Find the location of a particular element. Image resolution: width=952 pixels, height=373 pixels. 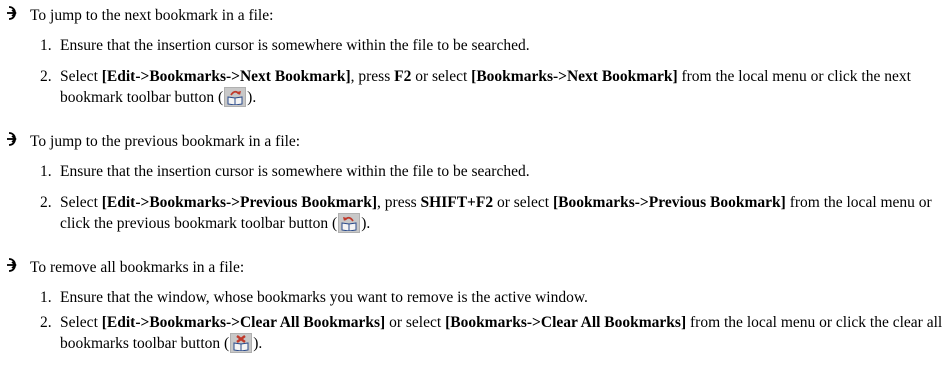

key-combo: SHIFT+F2 is located at coordinates (457, 202).